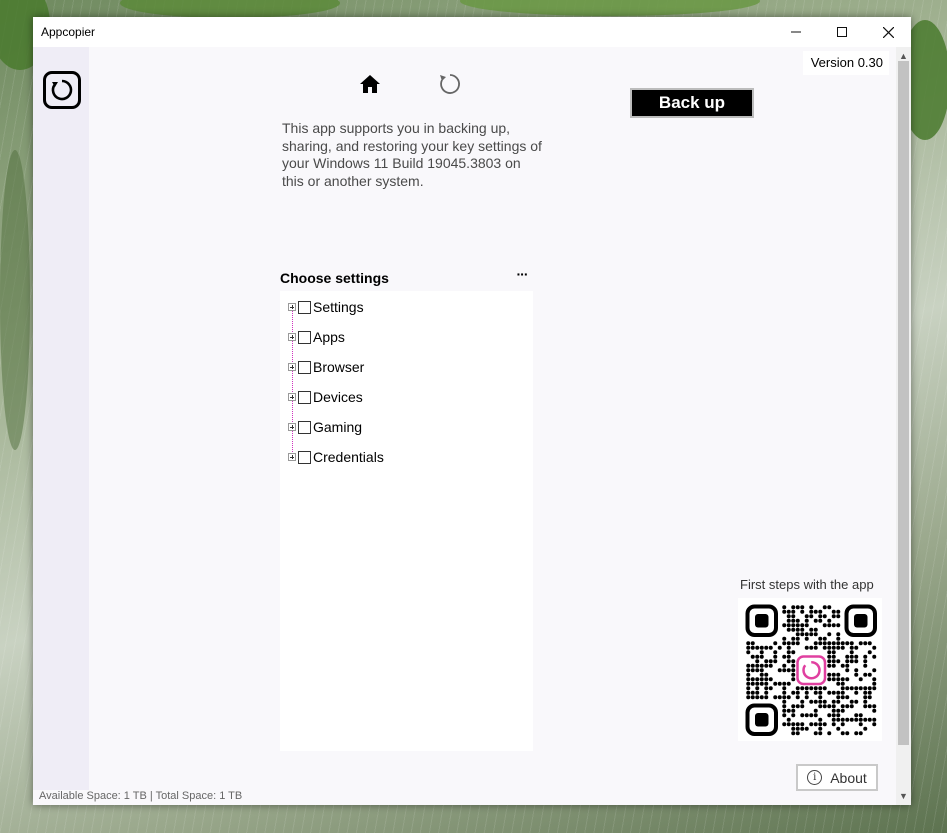 The image size is (947, 833). What do you see at coordinates (304, 337) in the screenshot?
I see `apps-checkbox` at bounding box center [304, 337].